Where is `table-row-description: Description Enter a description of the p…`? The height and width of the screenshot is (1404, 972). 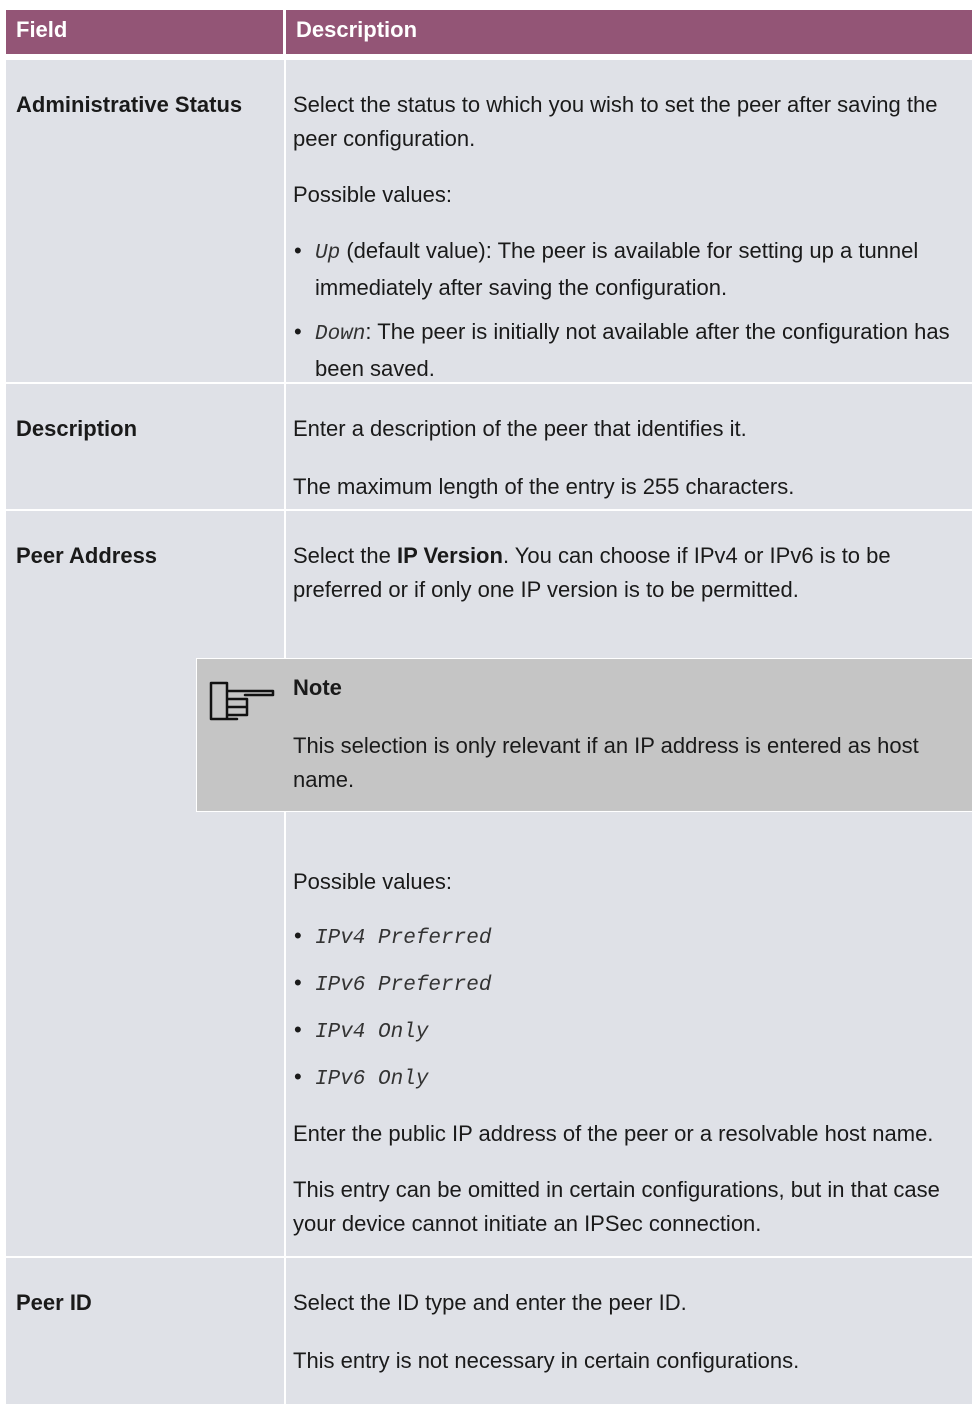
table-row-description: Description Enter a description of the p… is located at coordinates (489, 445).